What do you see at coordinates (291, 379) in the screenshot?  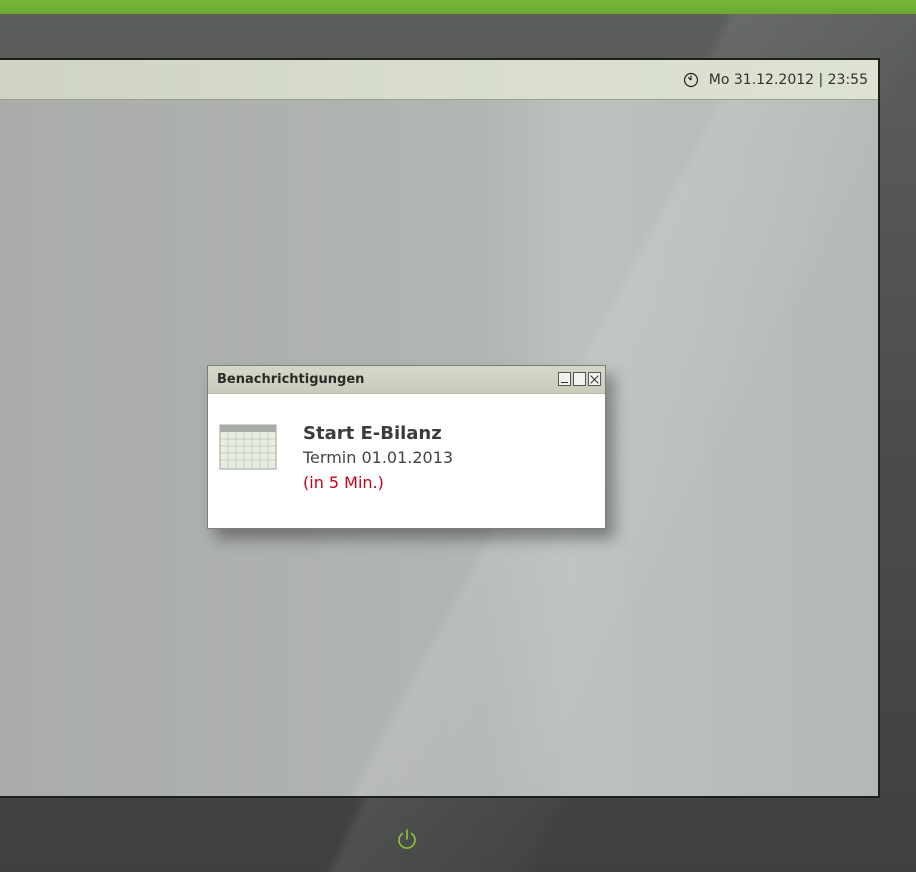 I see `notification-title: Benachrichtigungen` at bounding box center [291, 379].